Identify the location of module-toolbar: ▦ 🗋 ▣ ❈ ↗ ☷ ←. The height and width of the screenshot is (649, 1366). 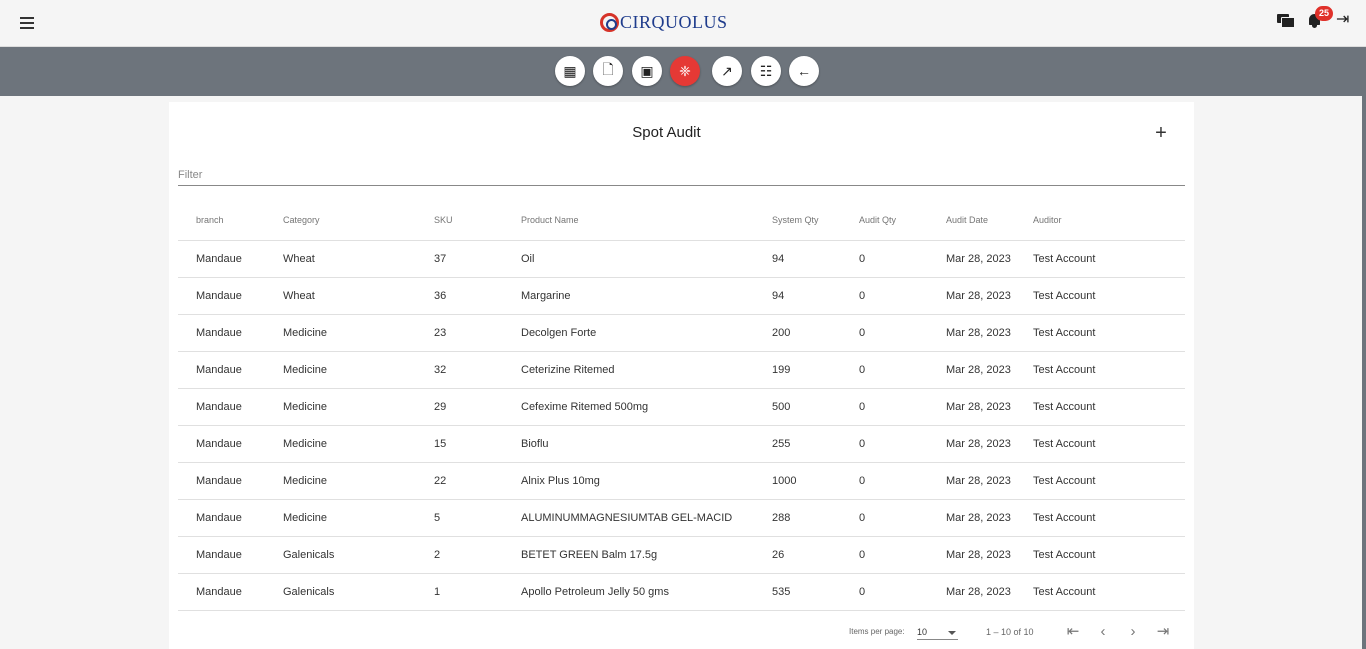
(683, 71).